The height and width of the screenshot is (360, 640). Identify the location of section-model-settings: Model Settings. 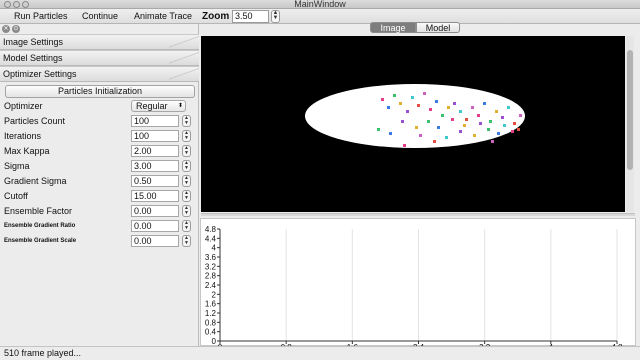
(99, 58).